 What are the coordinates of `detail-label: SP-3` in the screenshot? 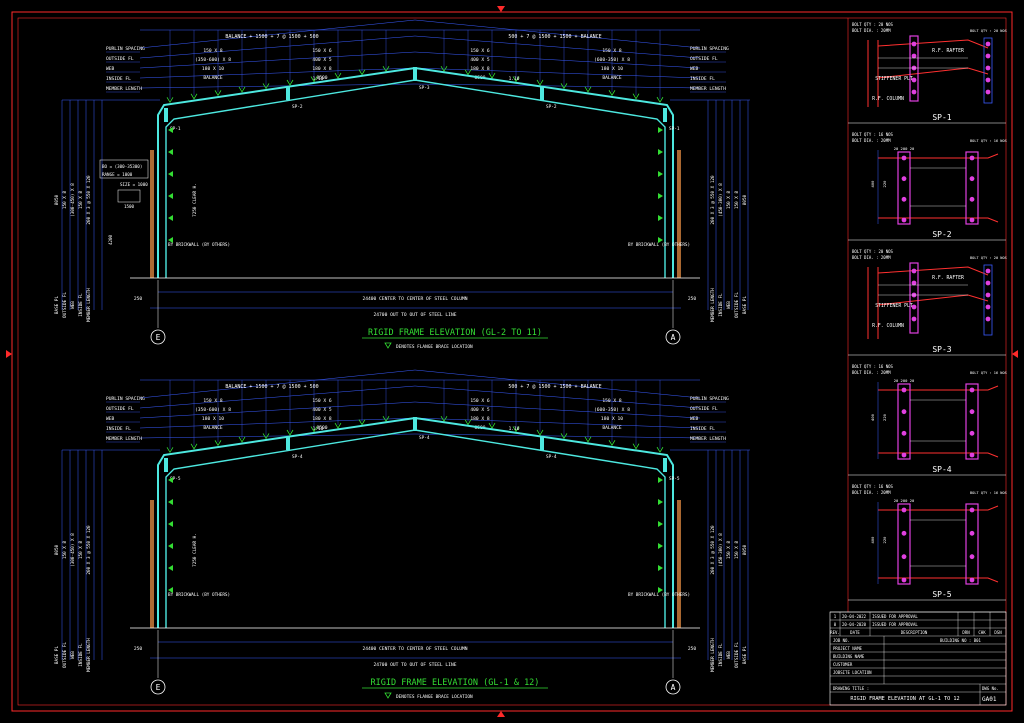 It's located at (941, 349).